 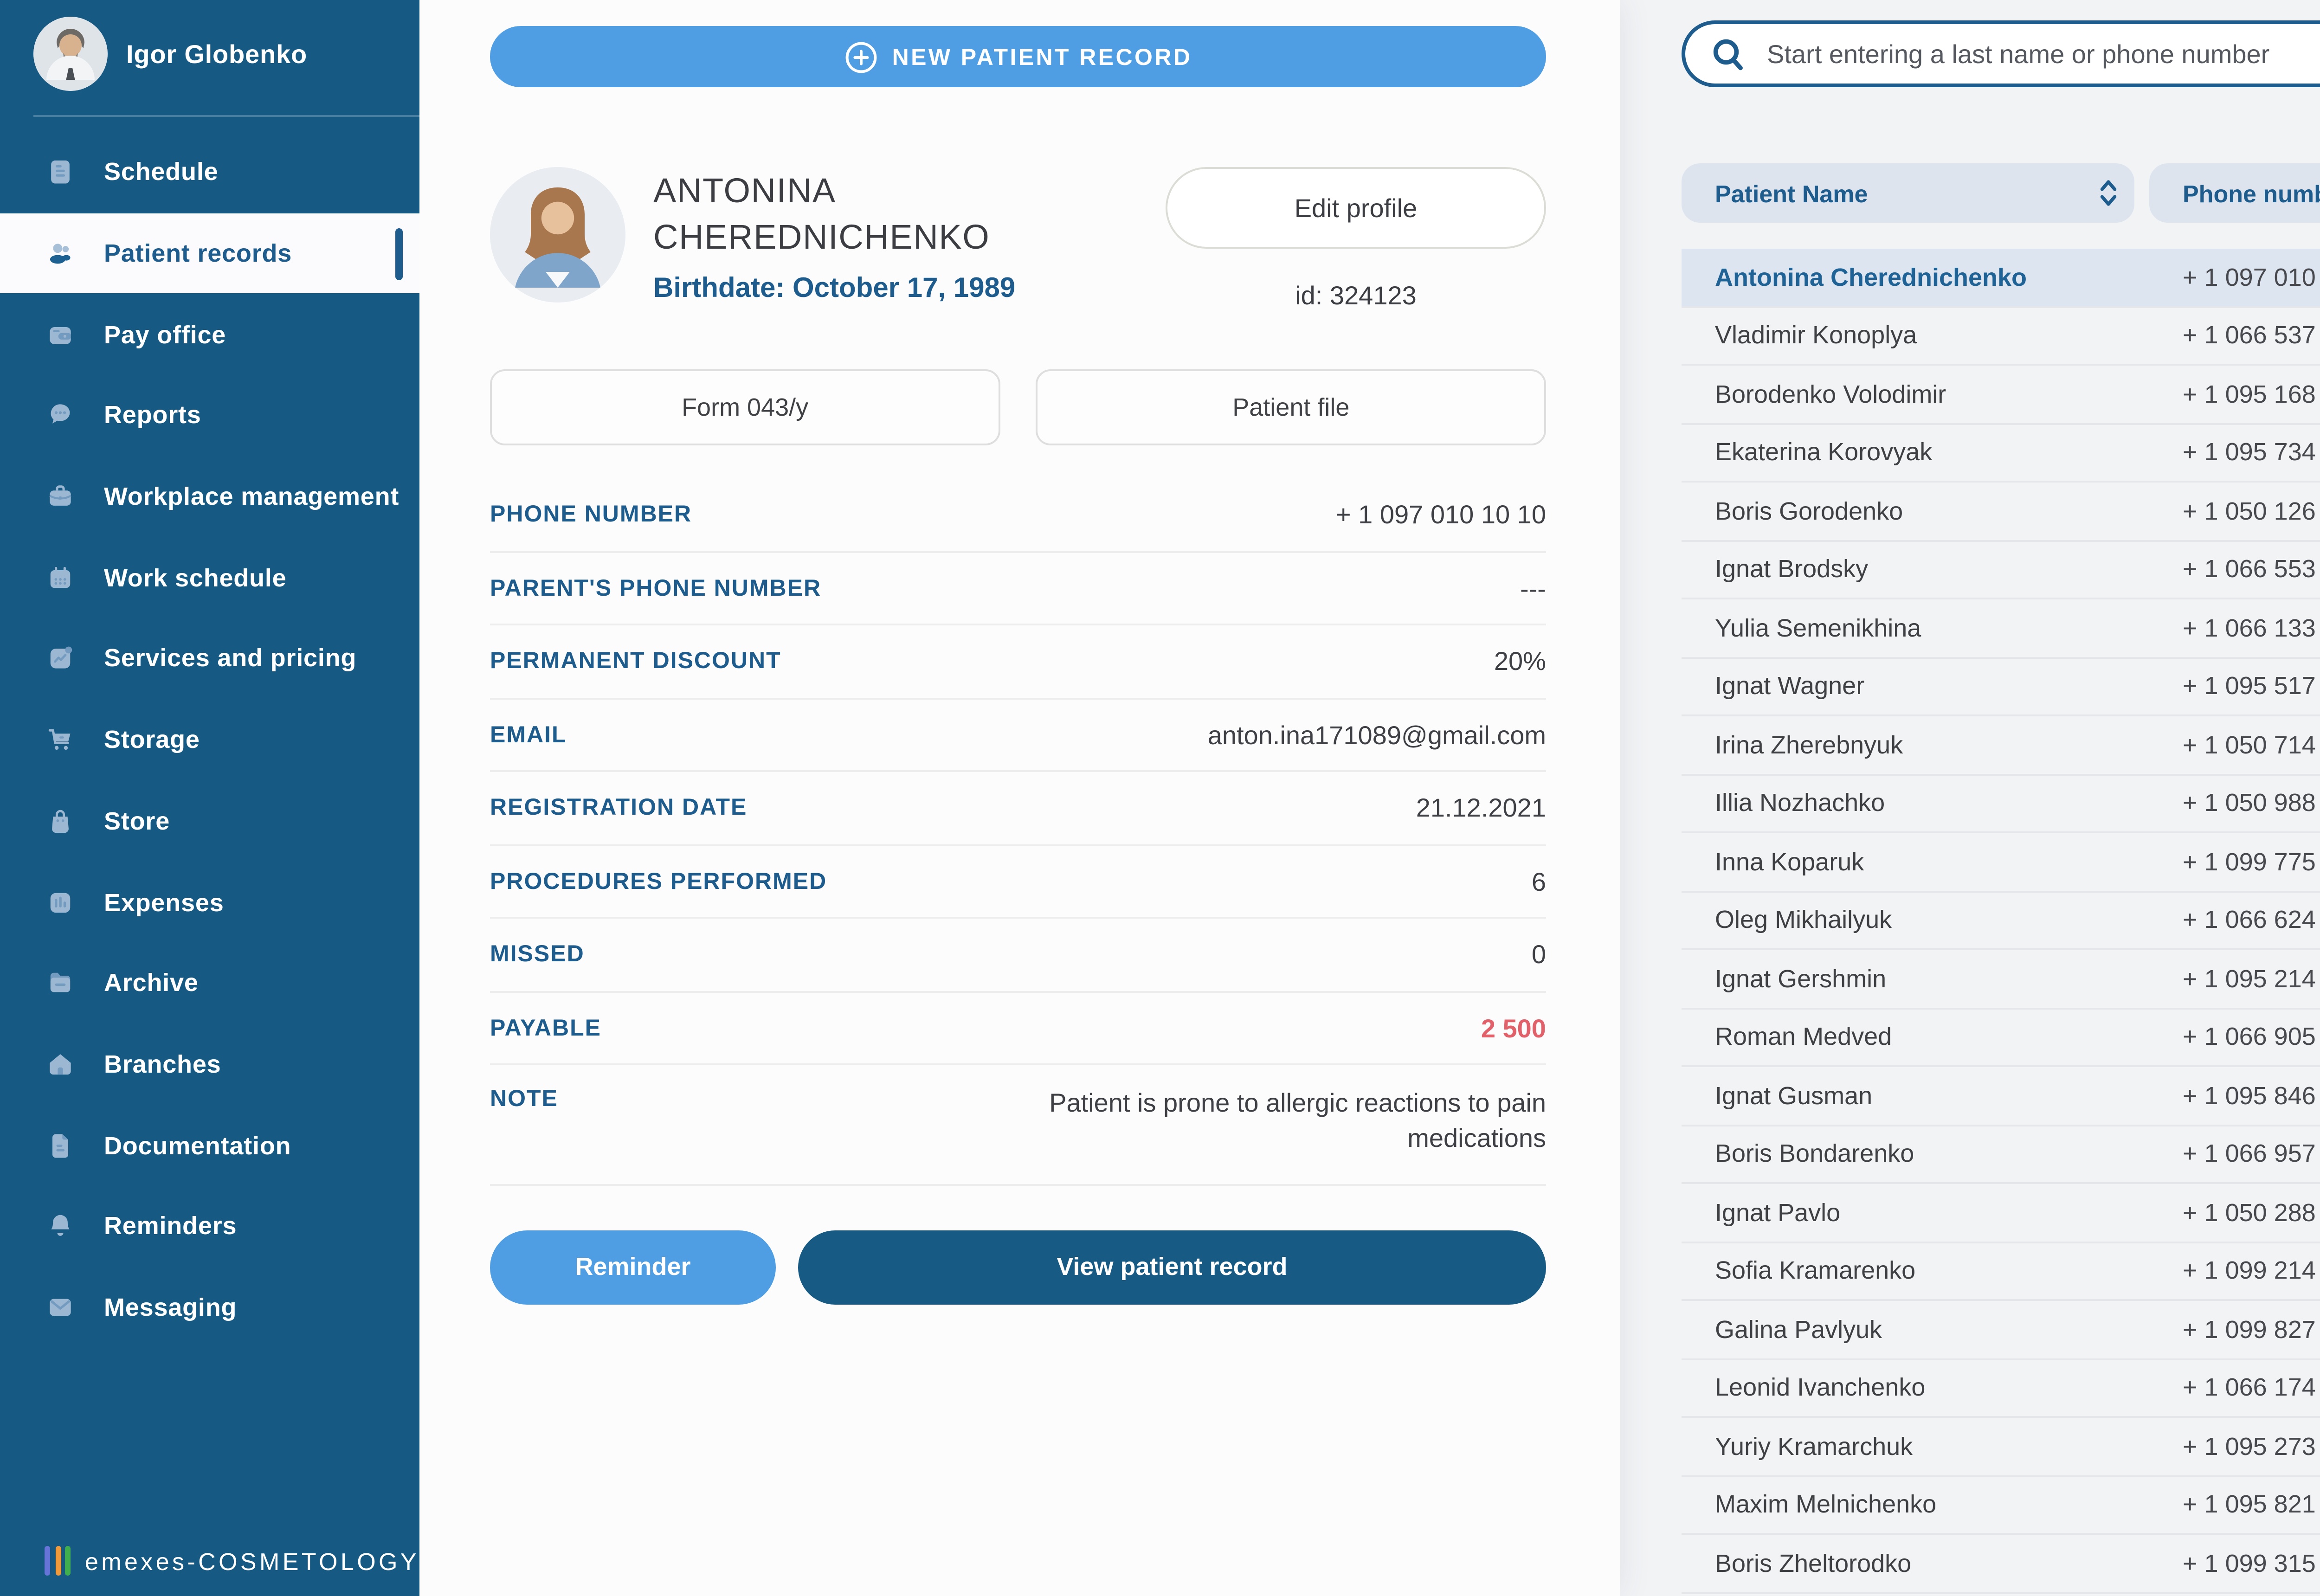 I want to click on table-row: Ignat Gusman + 1 095 846 27 92 4 000 0, so click(x=2001, y=1097).